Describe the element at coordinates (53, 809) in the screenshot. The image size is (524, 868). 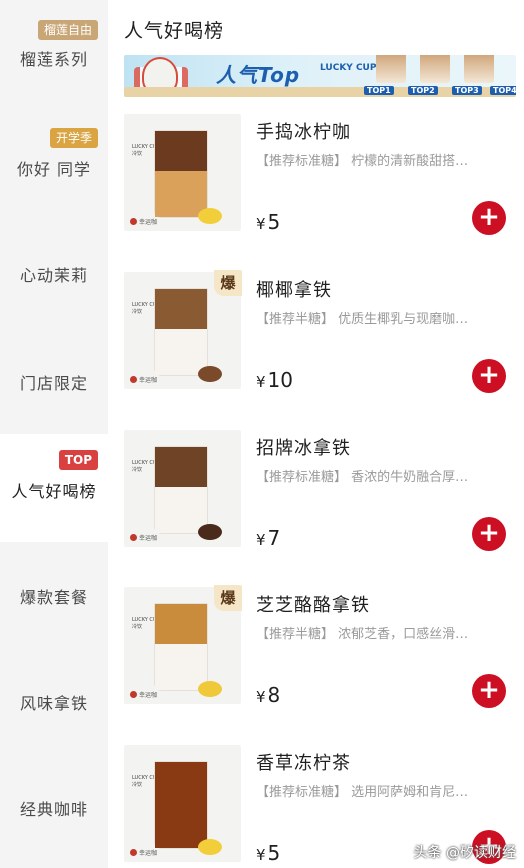
I see `category-label: 经典咖啡` at that location.